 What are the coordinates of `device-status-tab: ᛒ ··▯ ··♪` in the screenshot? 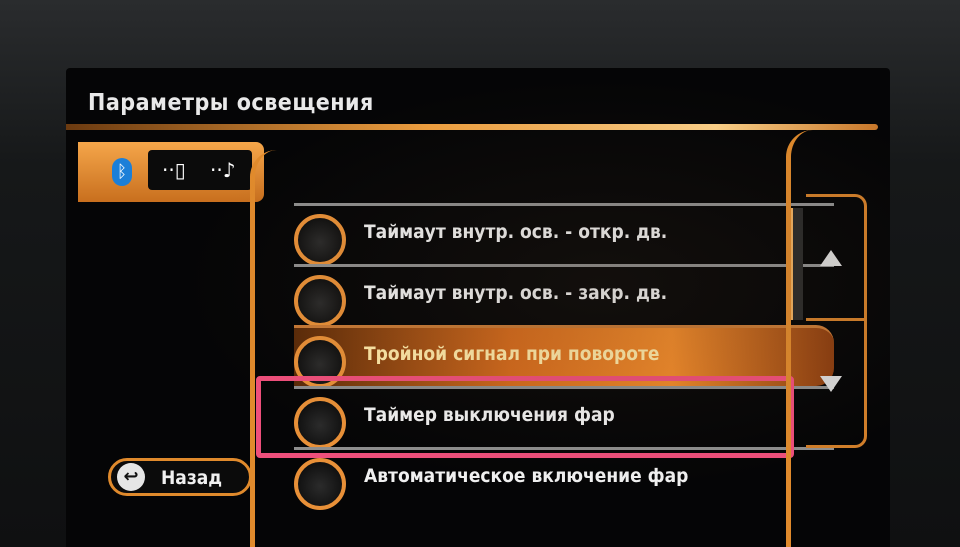 It's located at (171, 172).